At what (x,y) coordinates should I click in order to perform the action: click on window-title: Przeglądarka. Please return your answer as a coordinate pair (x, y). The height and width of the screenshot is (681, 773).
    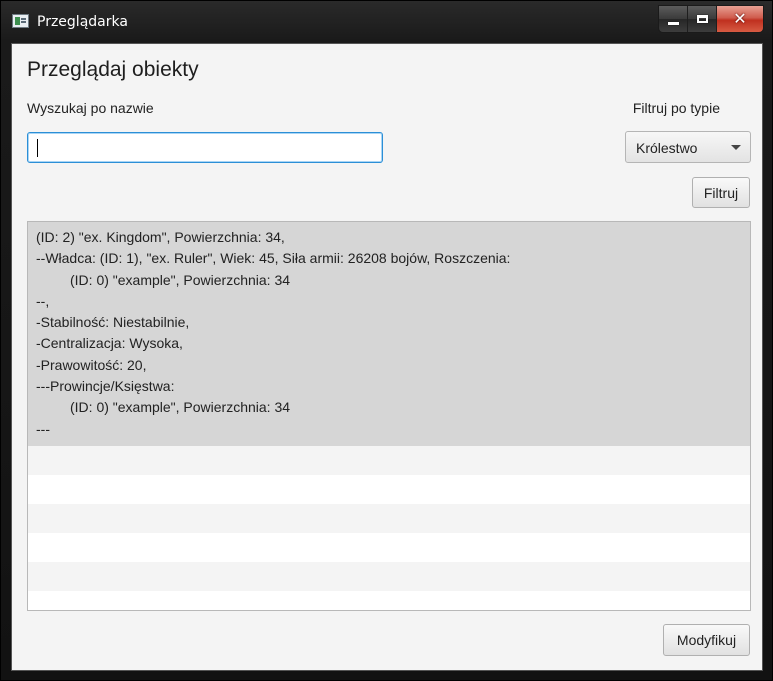
    Looking at the image, I should click on (82, 22).